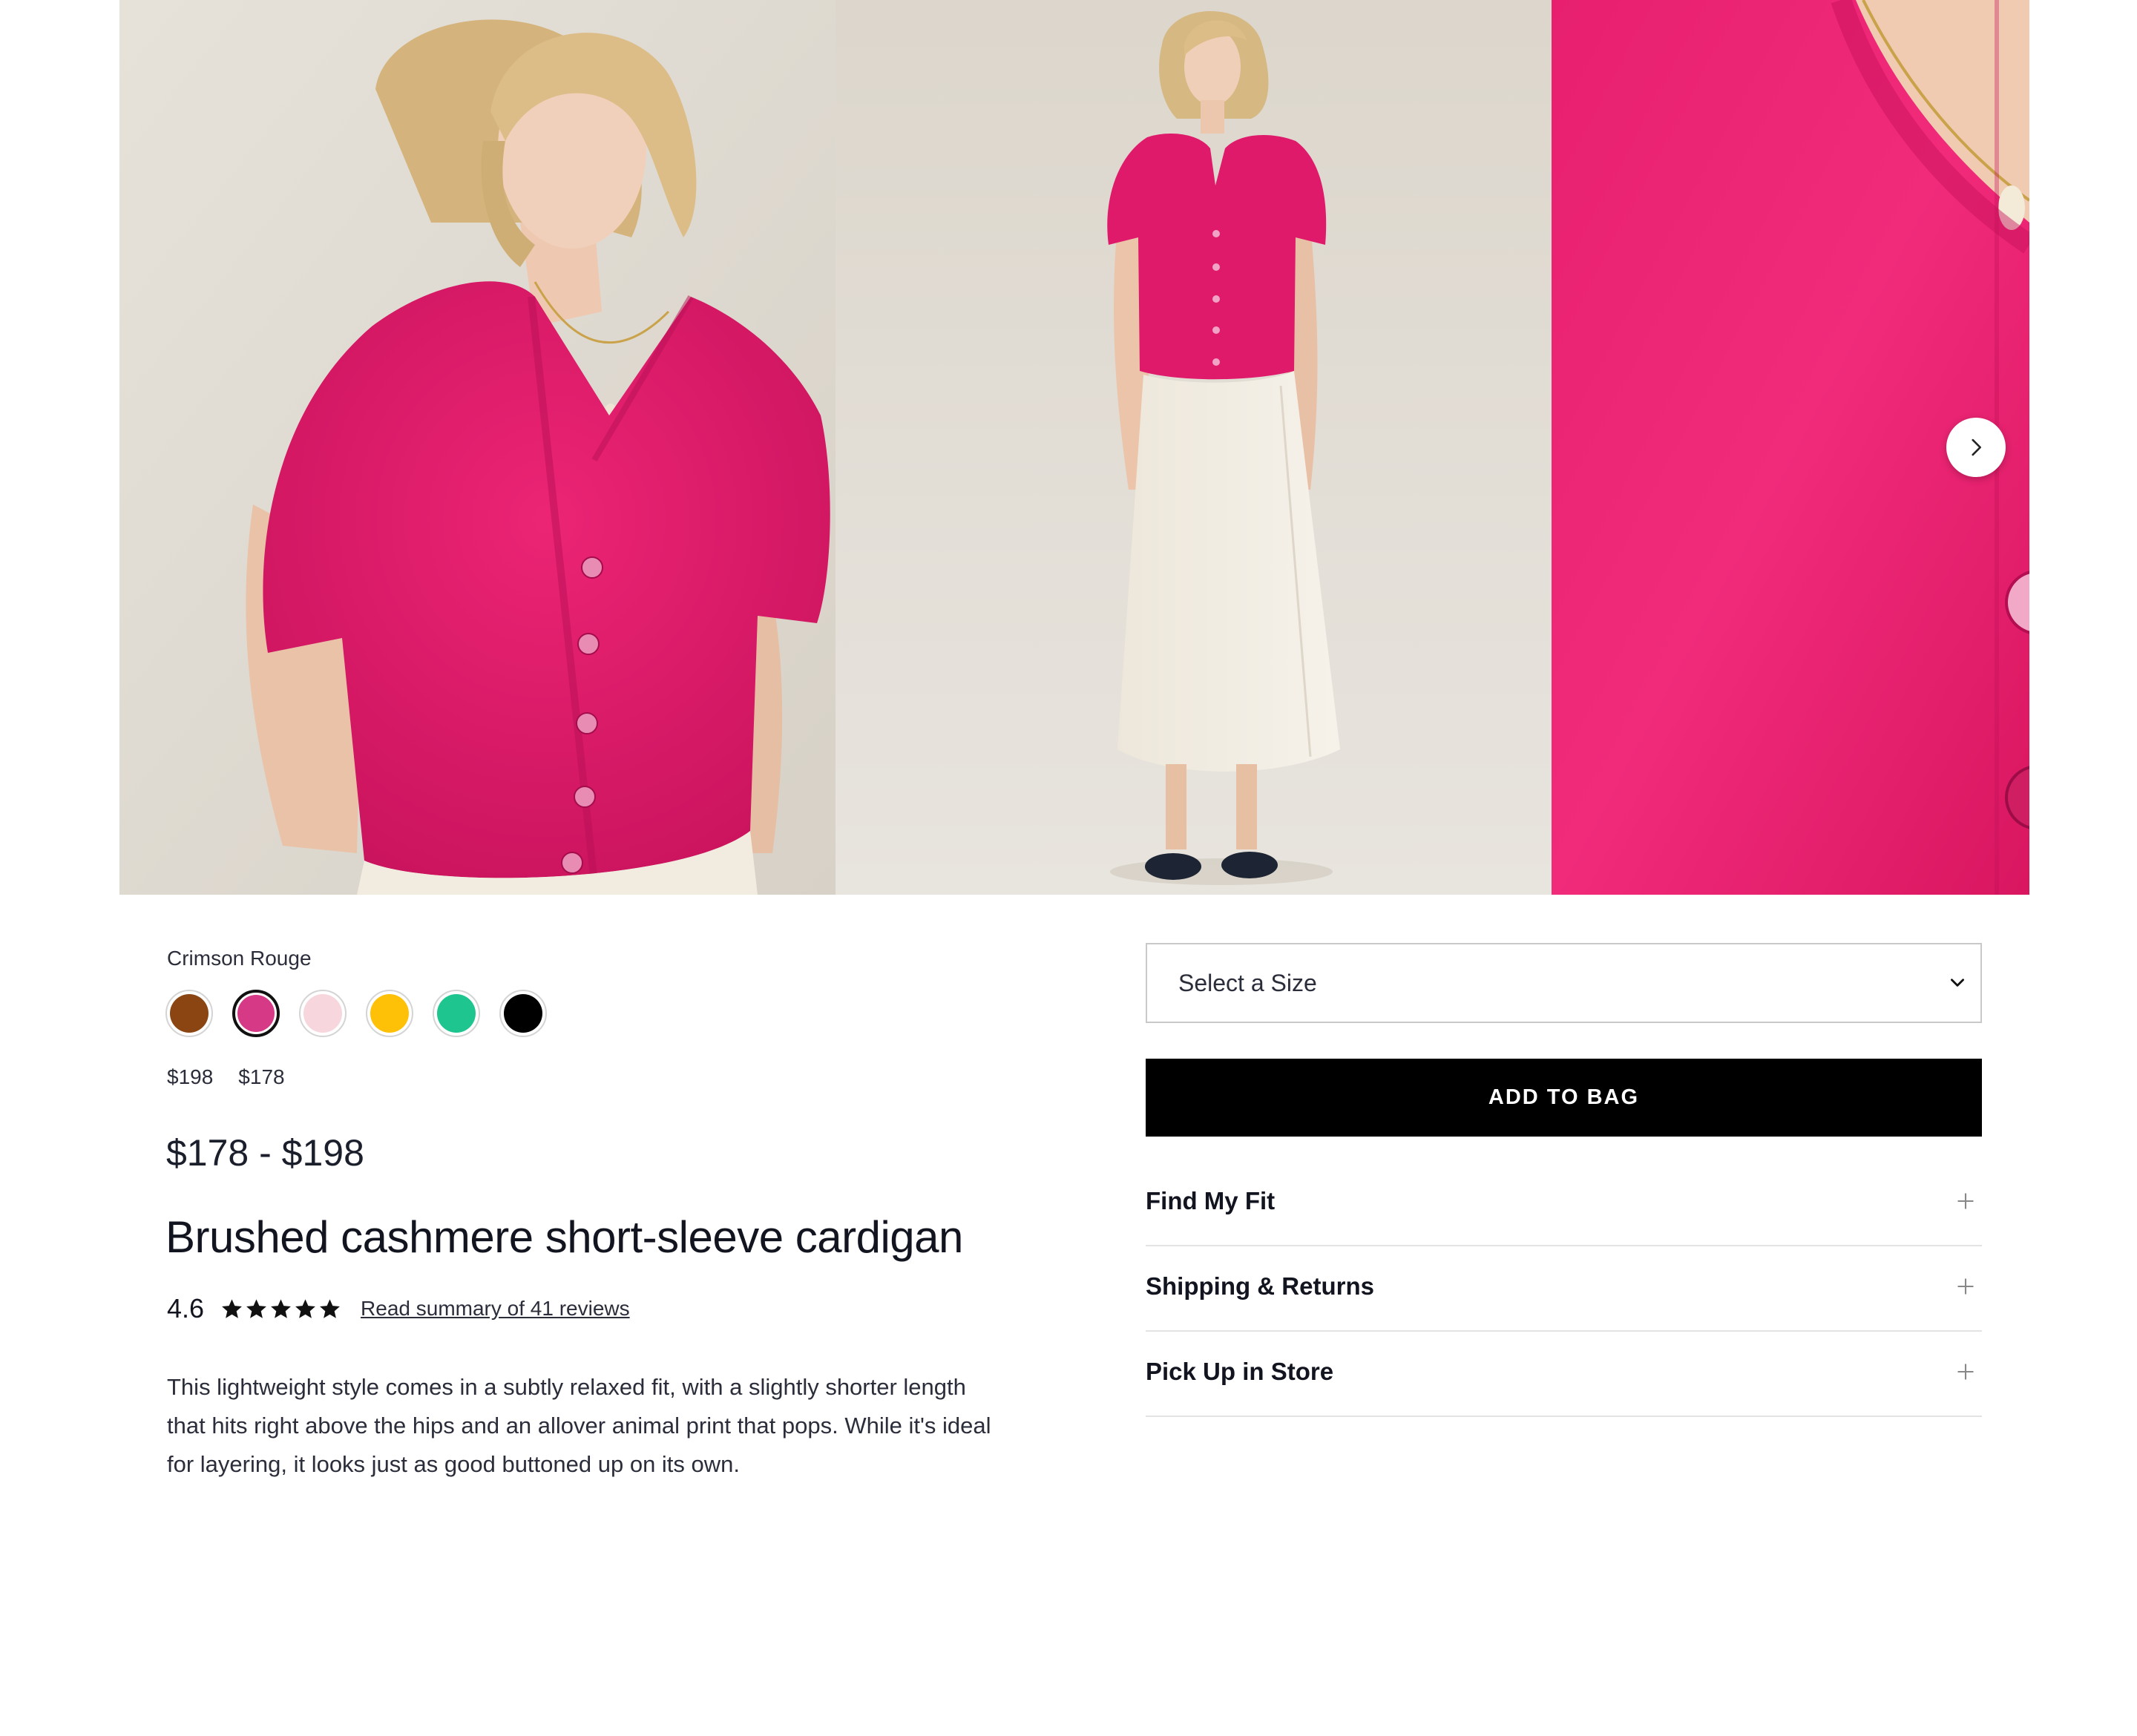  I want to click on chevron-down-icon, so click(1957, 983).